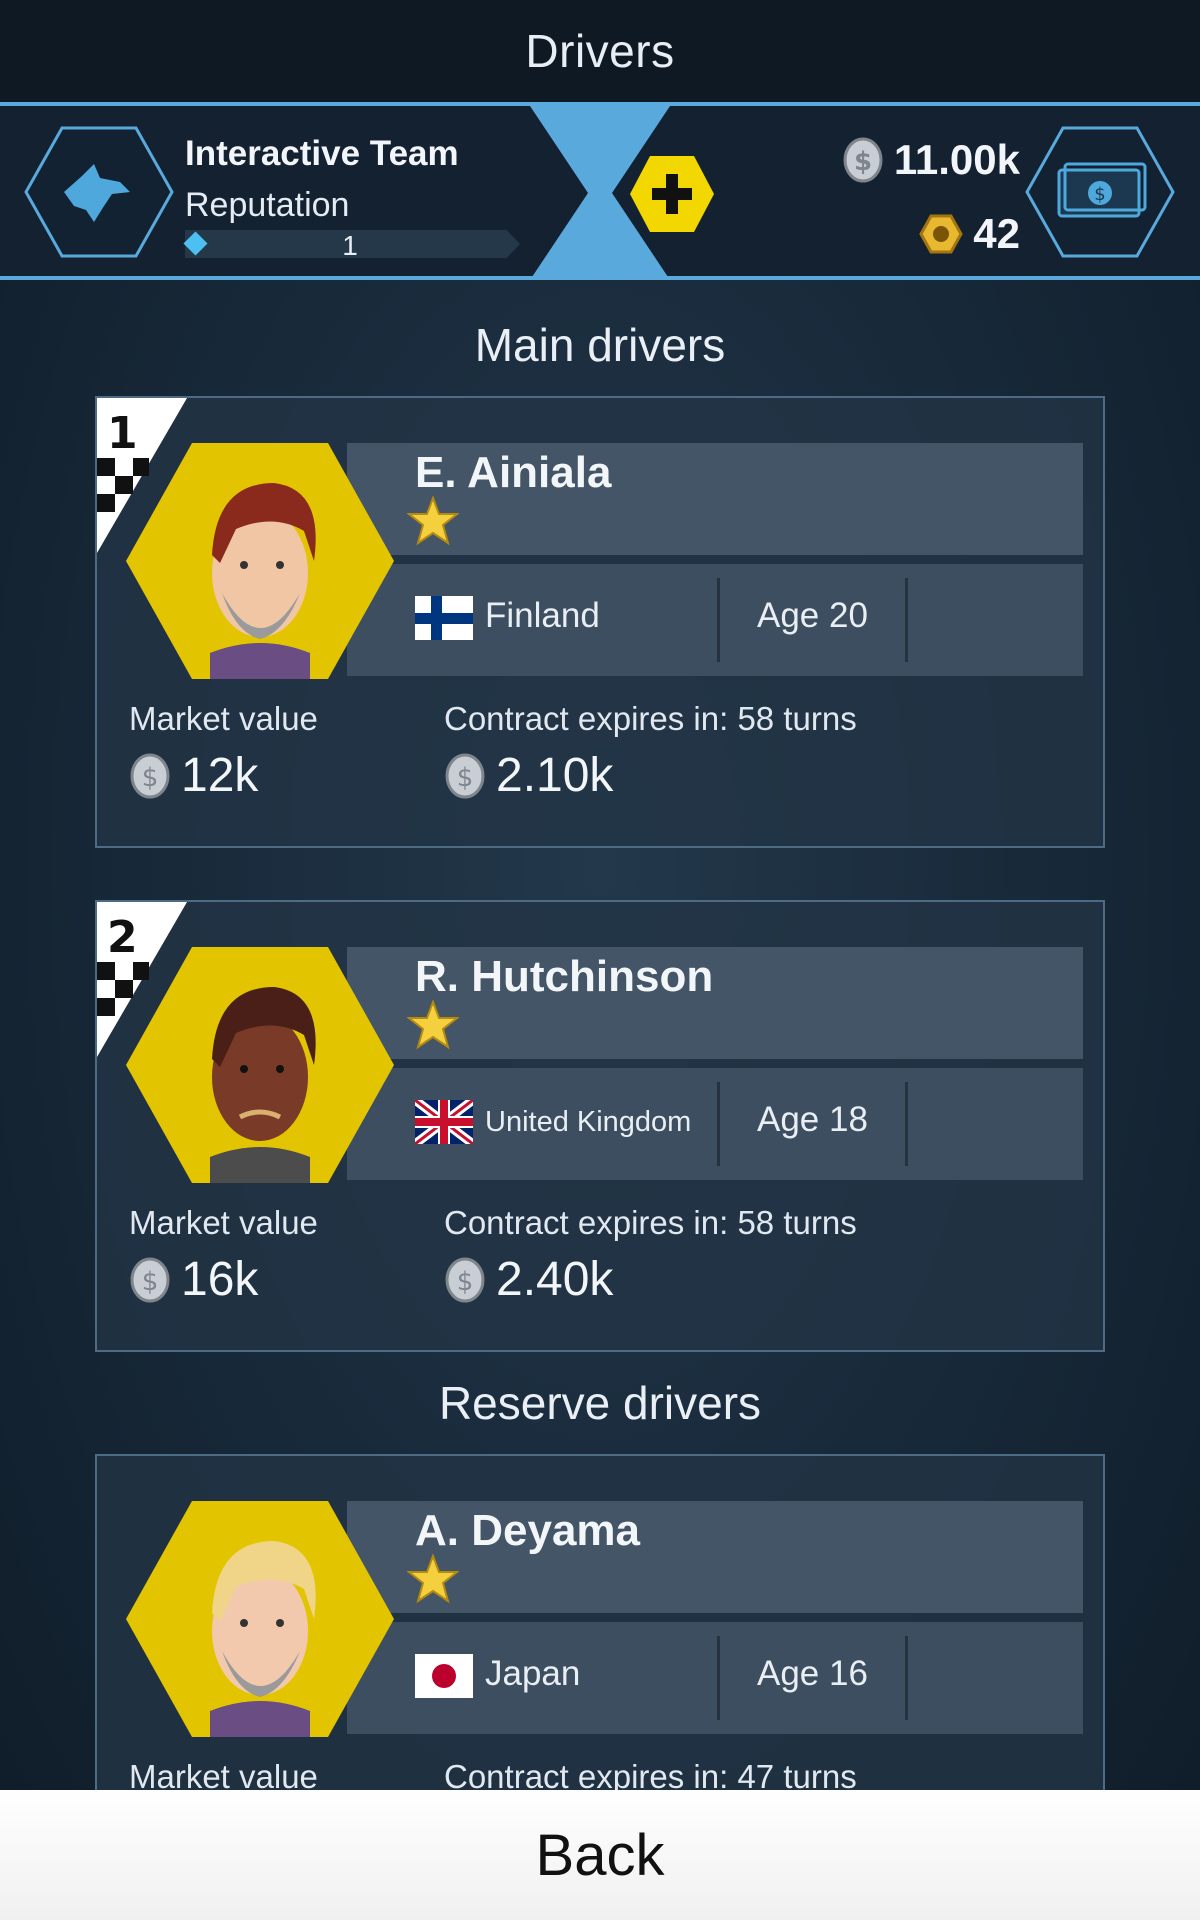 The image size is (1200, 1920). I want to click on market-value: $ 16k, so click(193, 1279).